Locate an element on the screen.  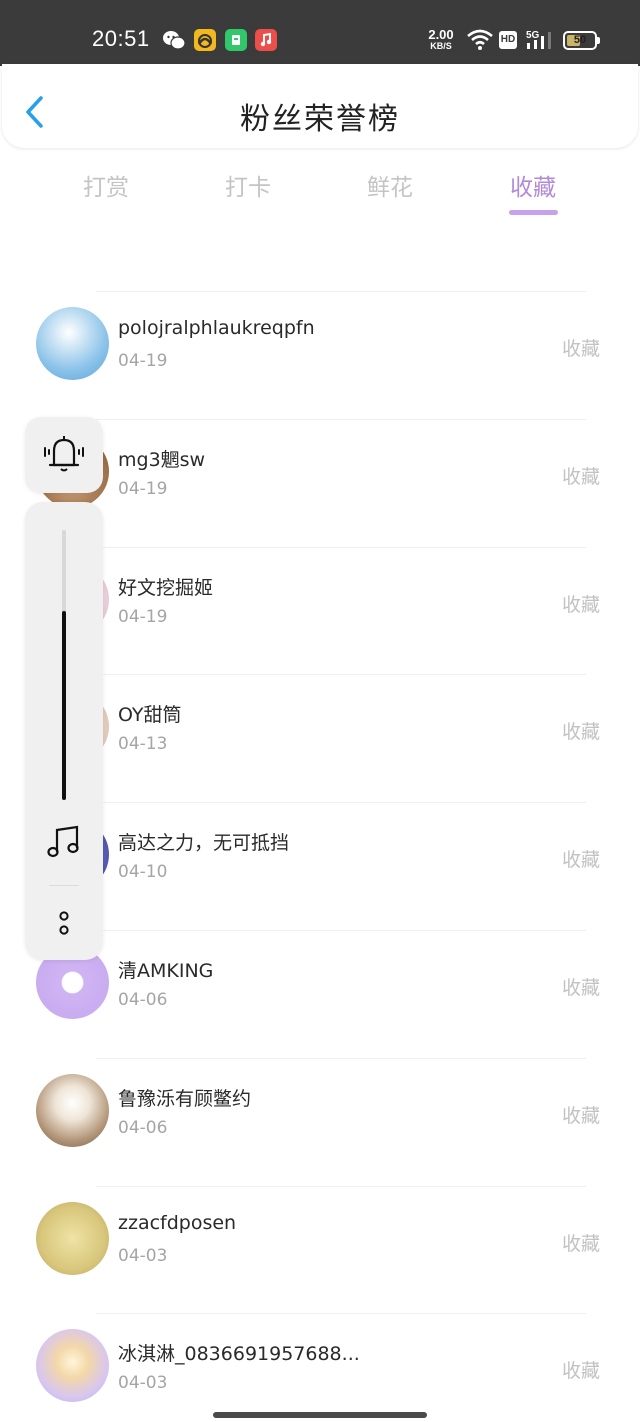
music-app-icon is located at coordinates (266, 40).